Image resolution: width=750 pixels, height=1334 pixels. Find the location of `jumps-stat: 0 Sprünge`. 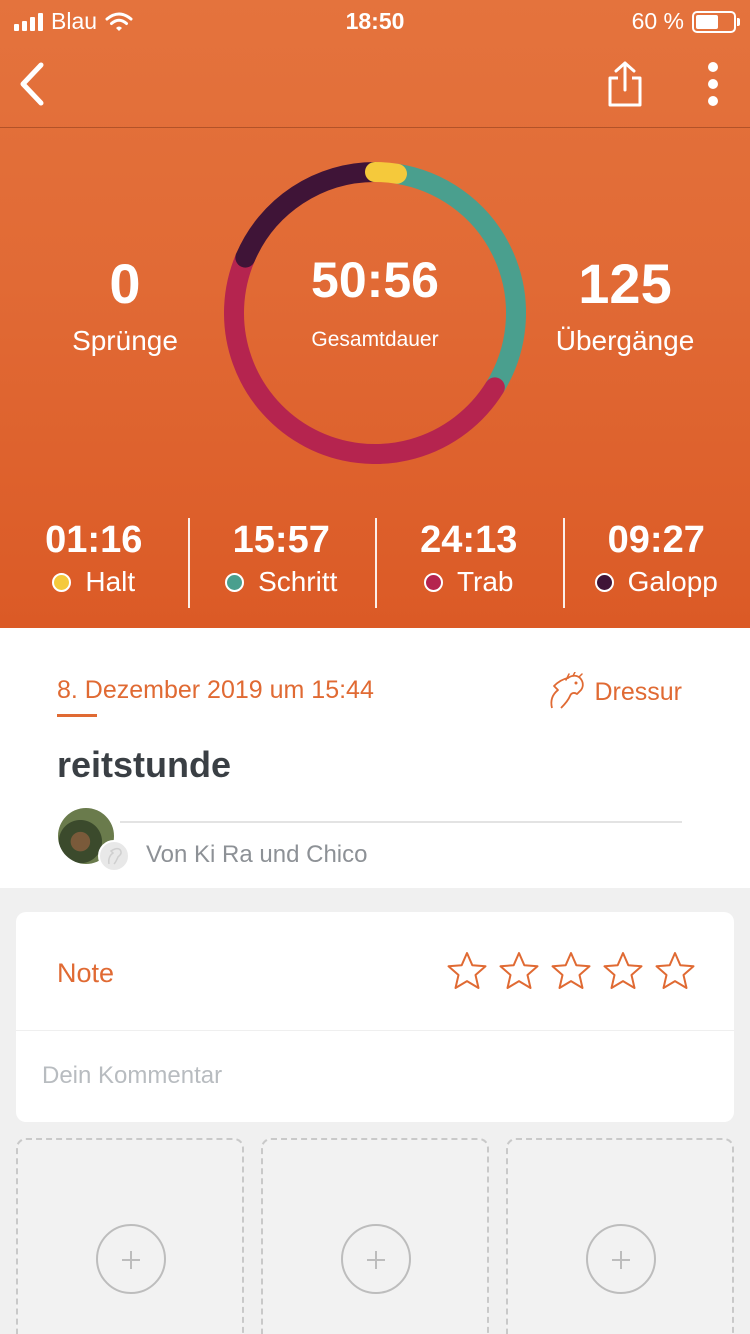

jumps-stat: 0 Sprünge is located at coordinates (125, 306).